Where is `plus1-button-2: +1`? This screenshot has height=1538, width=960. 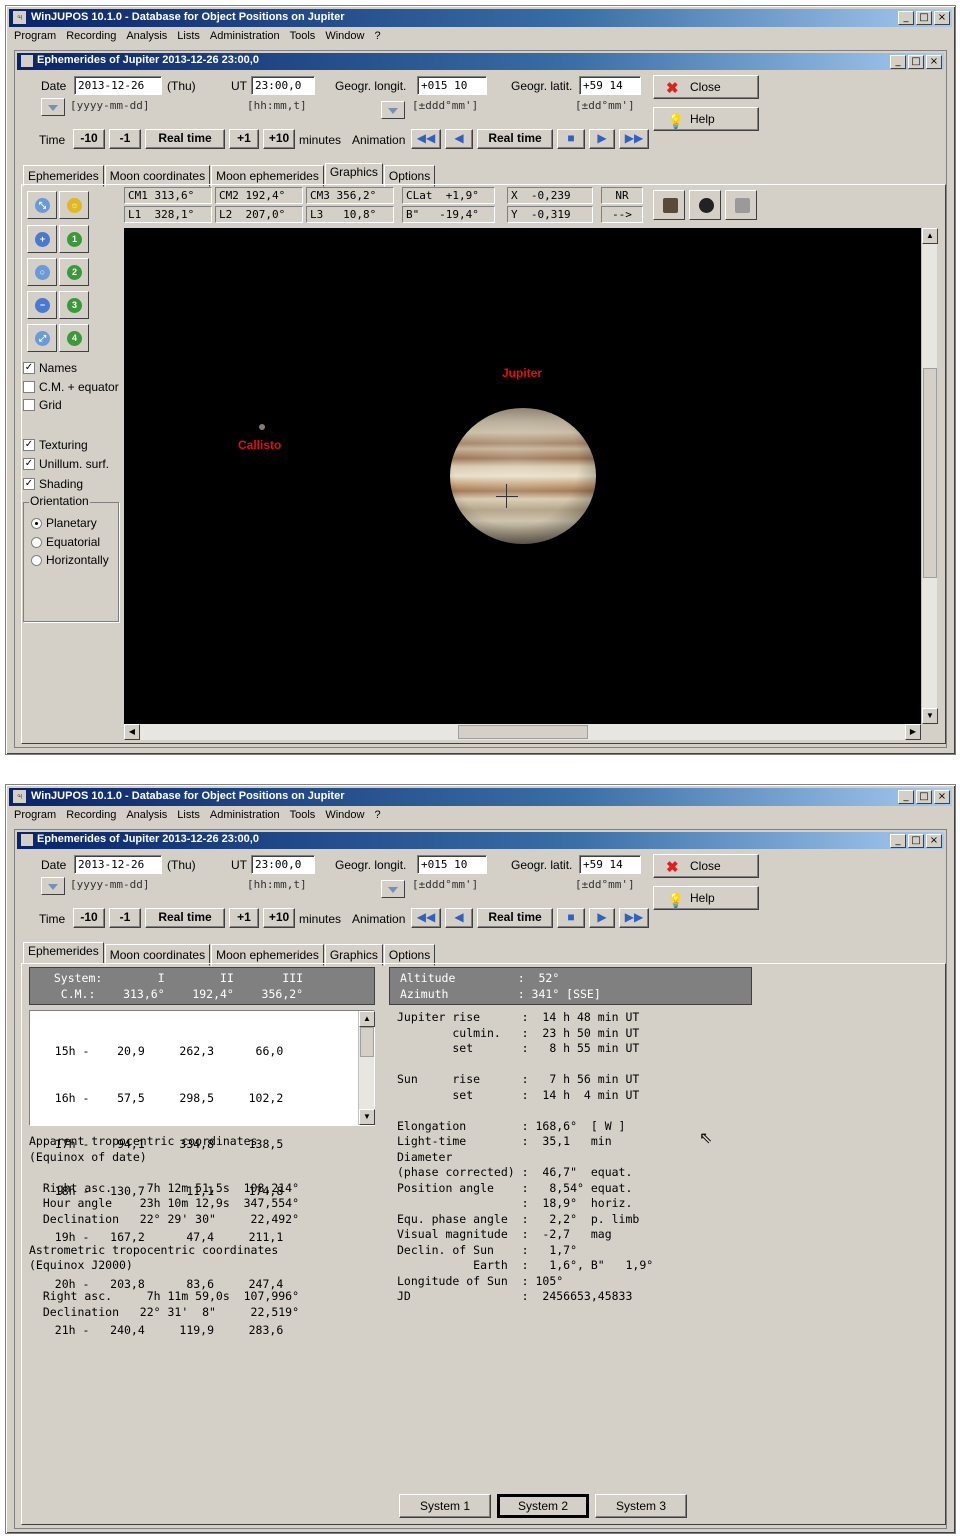 plus1-button-2: +1 is located at coordinates (244, 918).